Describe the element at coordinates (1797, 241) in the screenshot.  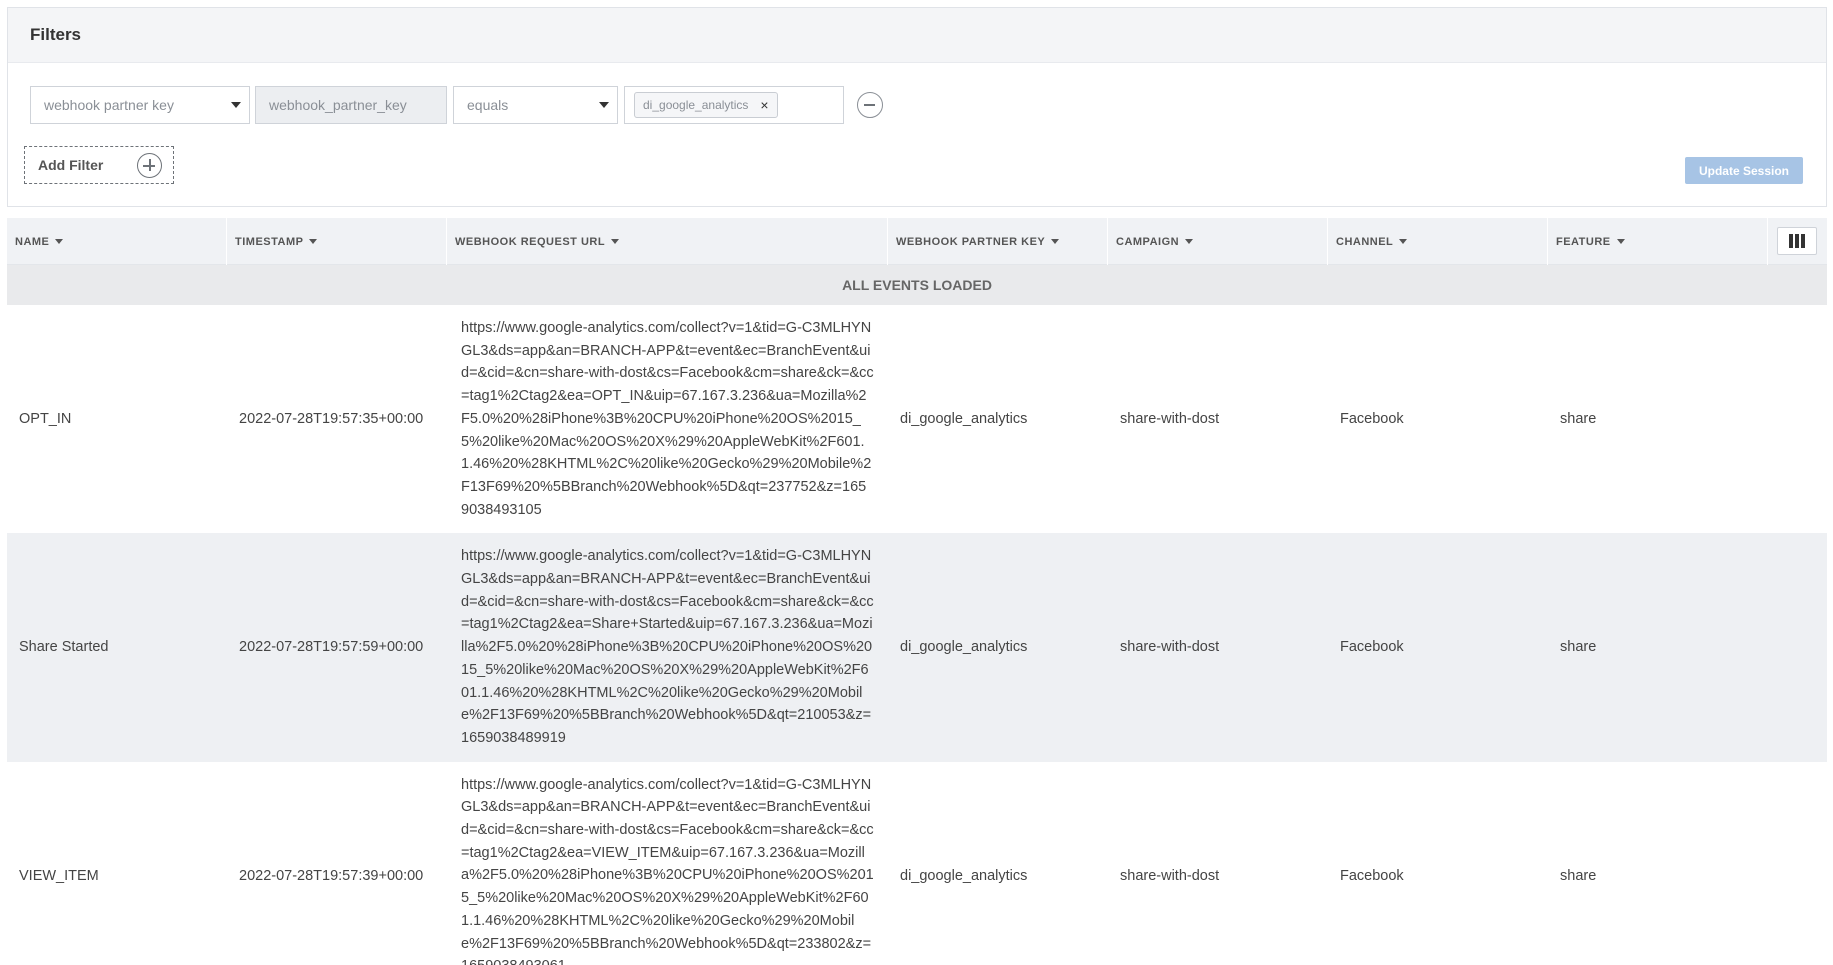
I see `columns-toggle-icon` at that location.